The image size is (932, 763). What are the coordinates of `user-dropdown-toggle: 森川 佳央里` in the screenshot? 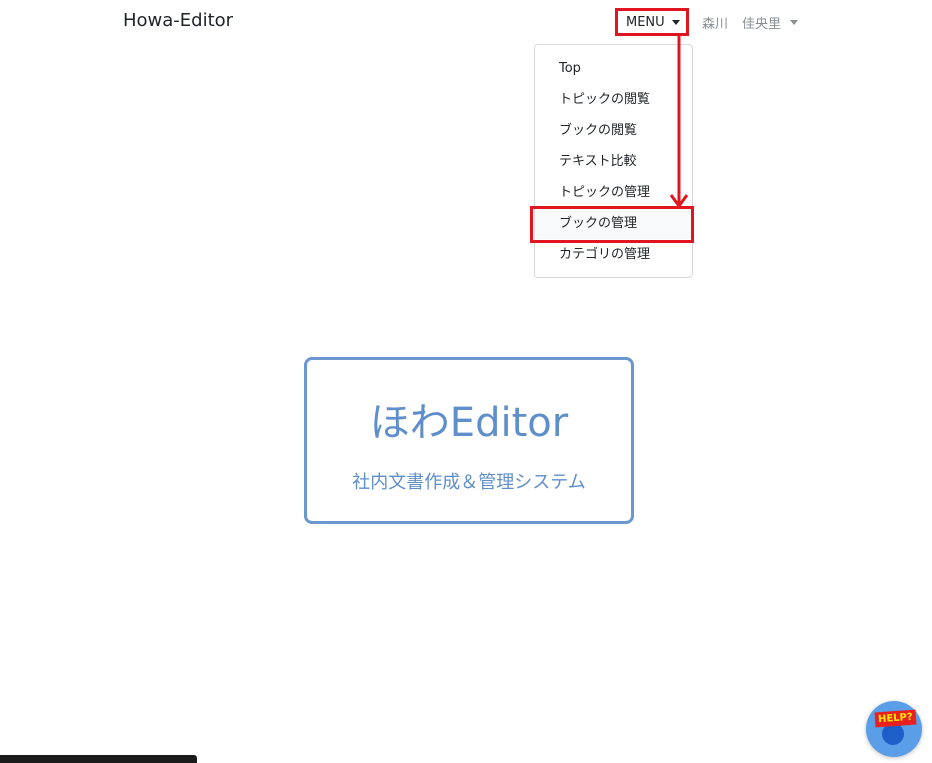 It's located at (750, 22).